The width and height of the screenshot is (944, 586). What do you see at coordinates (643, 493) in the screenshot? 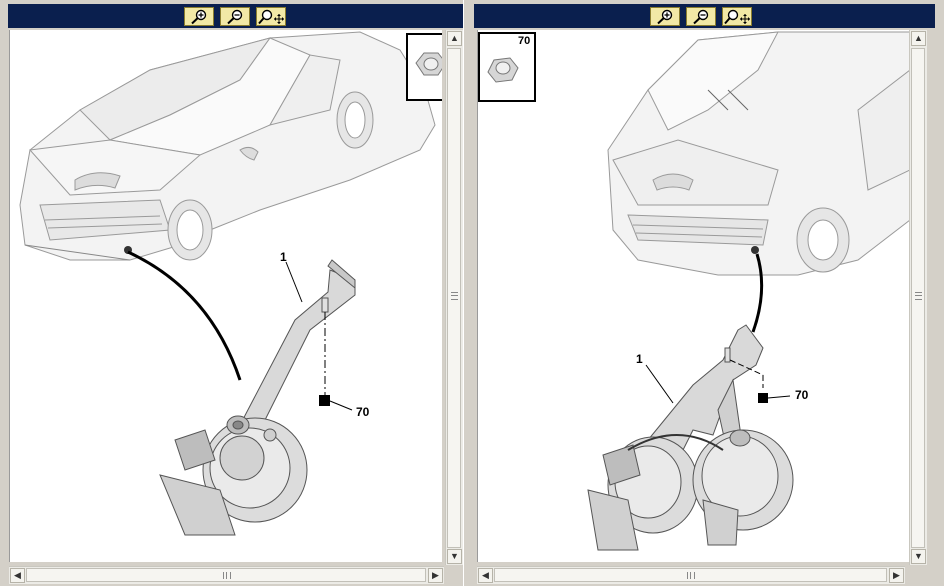
I see `horn-left` at bounding box center [643, 493].